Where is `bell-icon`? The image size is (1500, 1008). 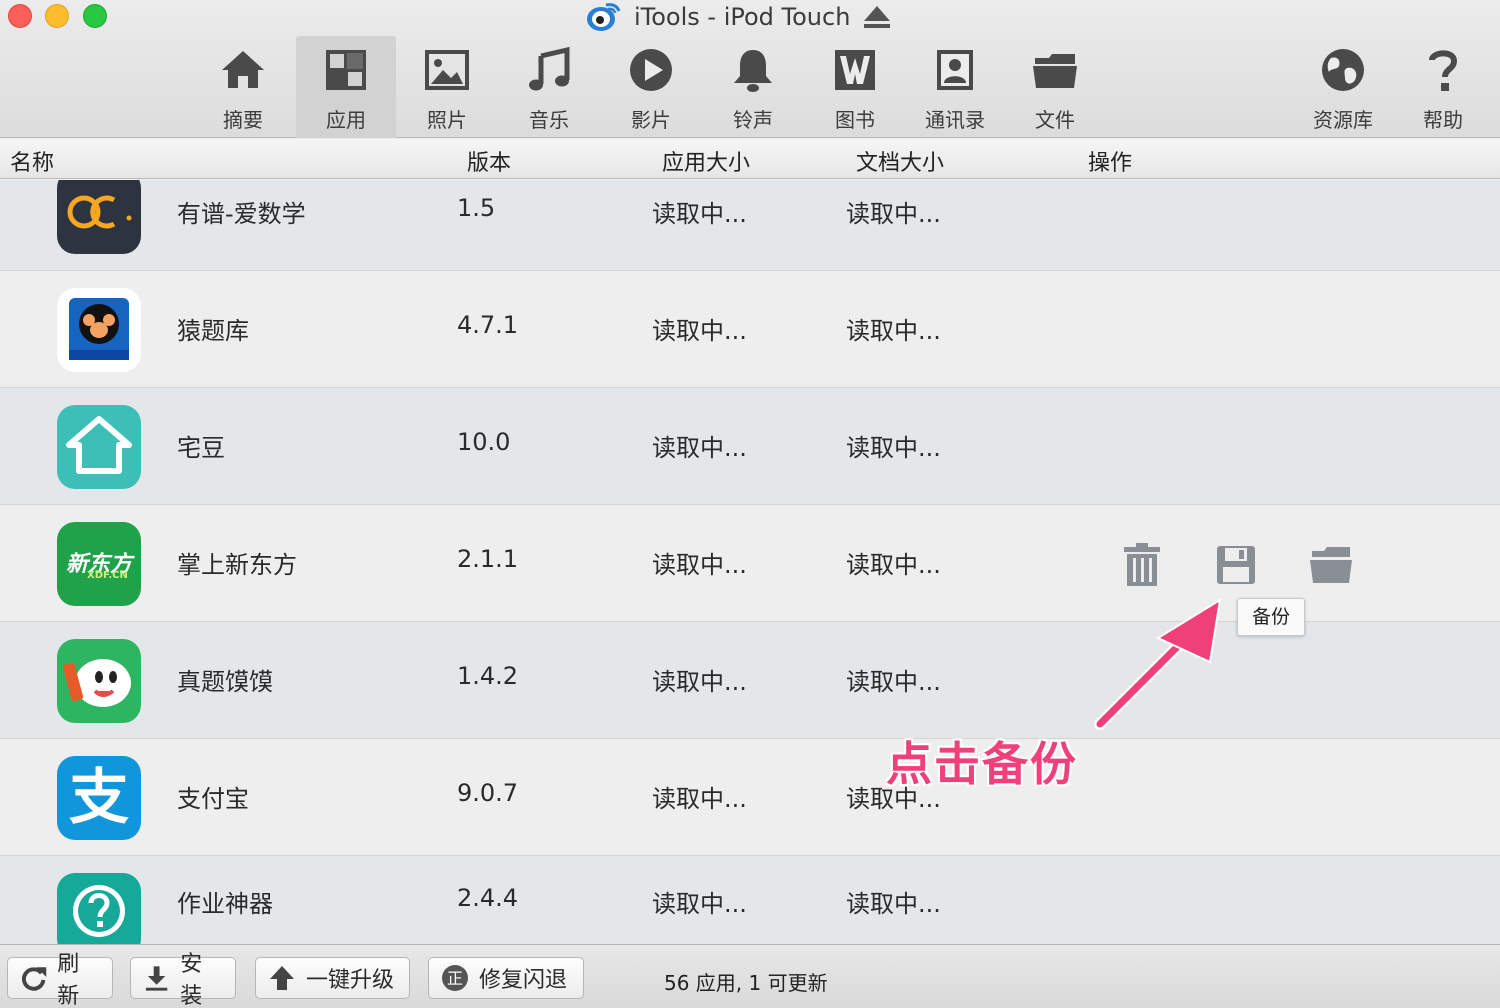 bell-icon is located at coordinates (753, 71).